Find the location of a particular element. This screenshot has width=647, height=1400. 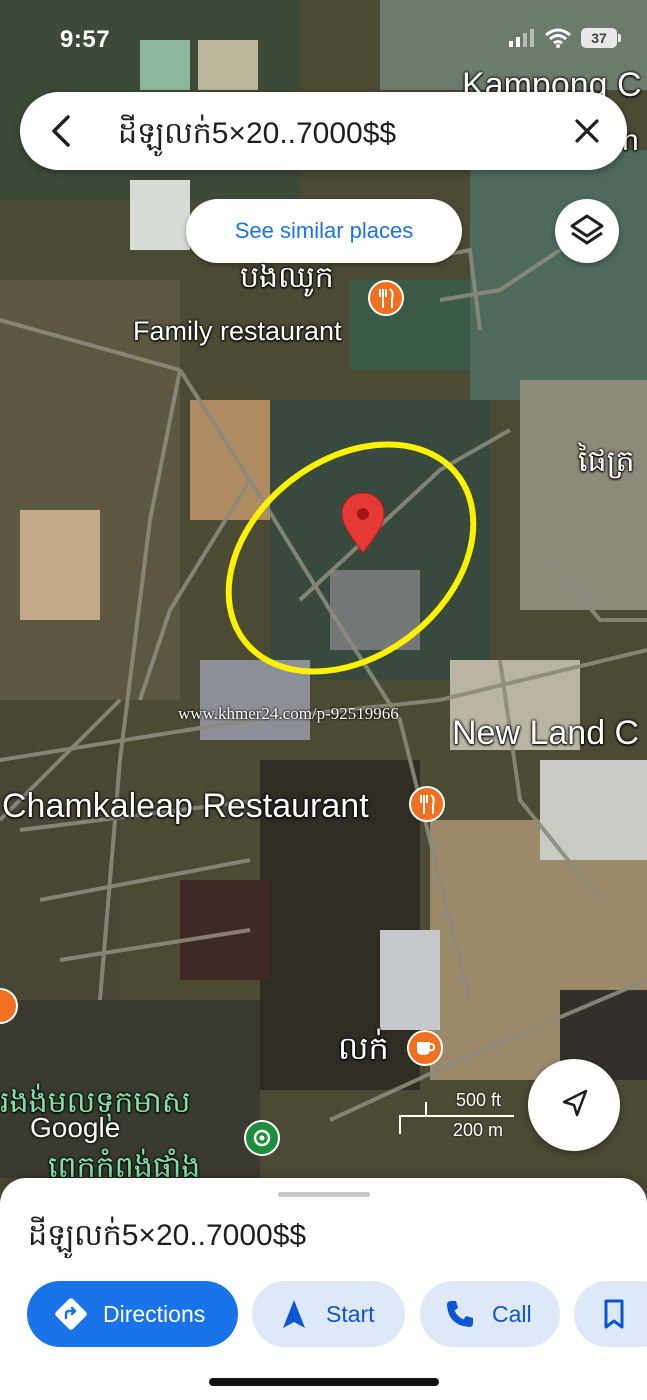

navigation-icon is located at coordinates (294, 1314).